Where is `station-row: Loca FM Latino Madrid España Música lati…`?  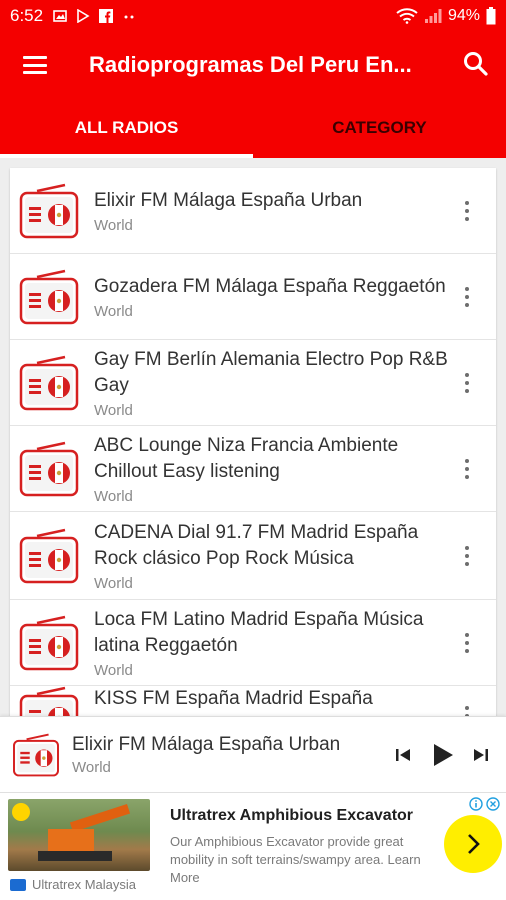 station-row: Loca FM Latino Madrid España Música lati… is located at coordinates (253, 643).